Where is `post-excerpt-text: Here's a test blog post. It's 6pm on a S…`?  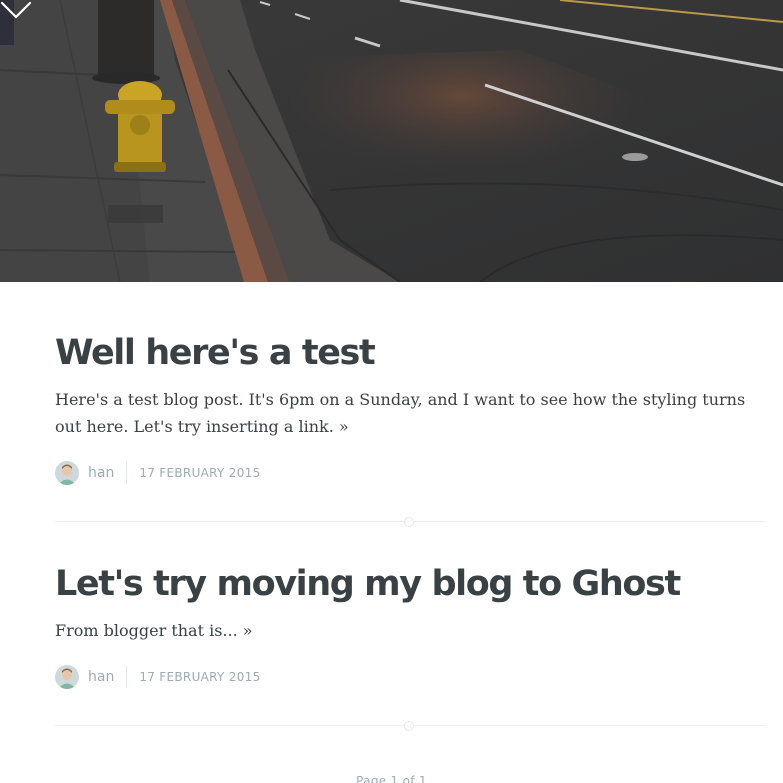
post-excerpt-text: Here's a test blog post. It's 6pm on a S… is located at coordinates (400, 413).